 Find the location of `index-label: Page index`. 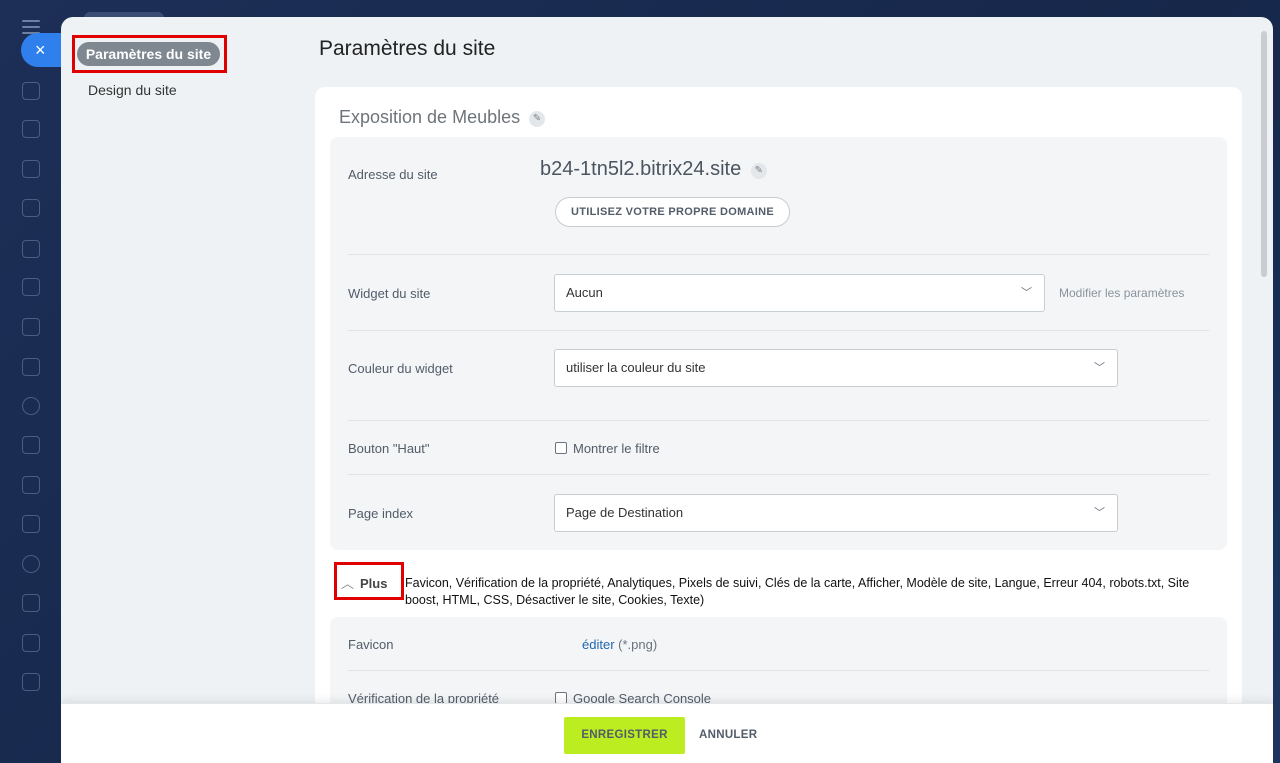

index-label: Page index is located at coordinates (381, 513).